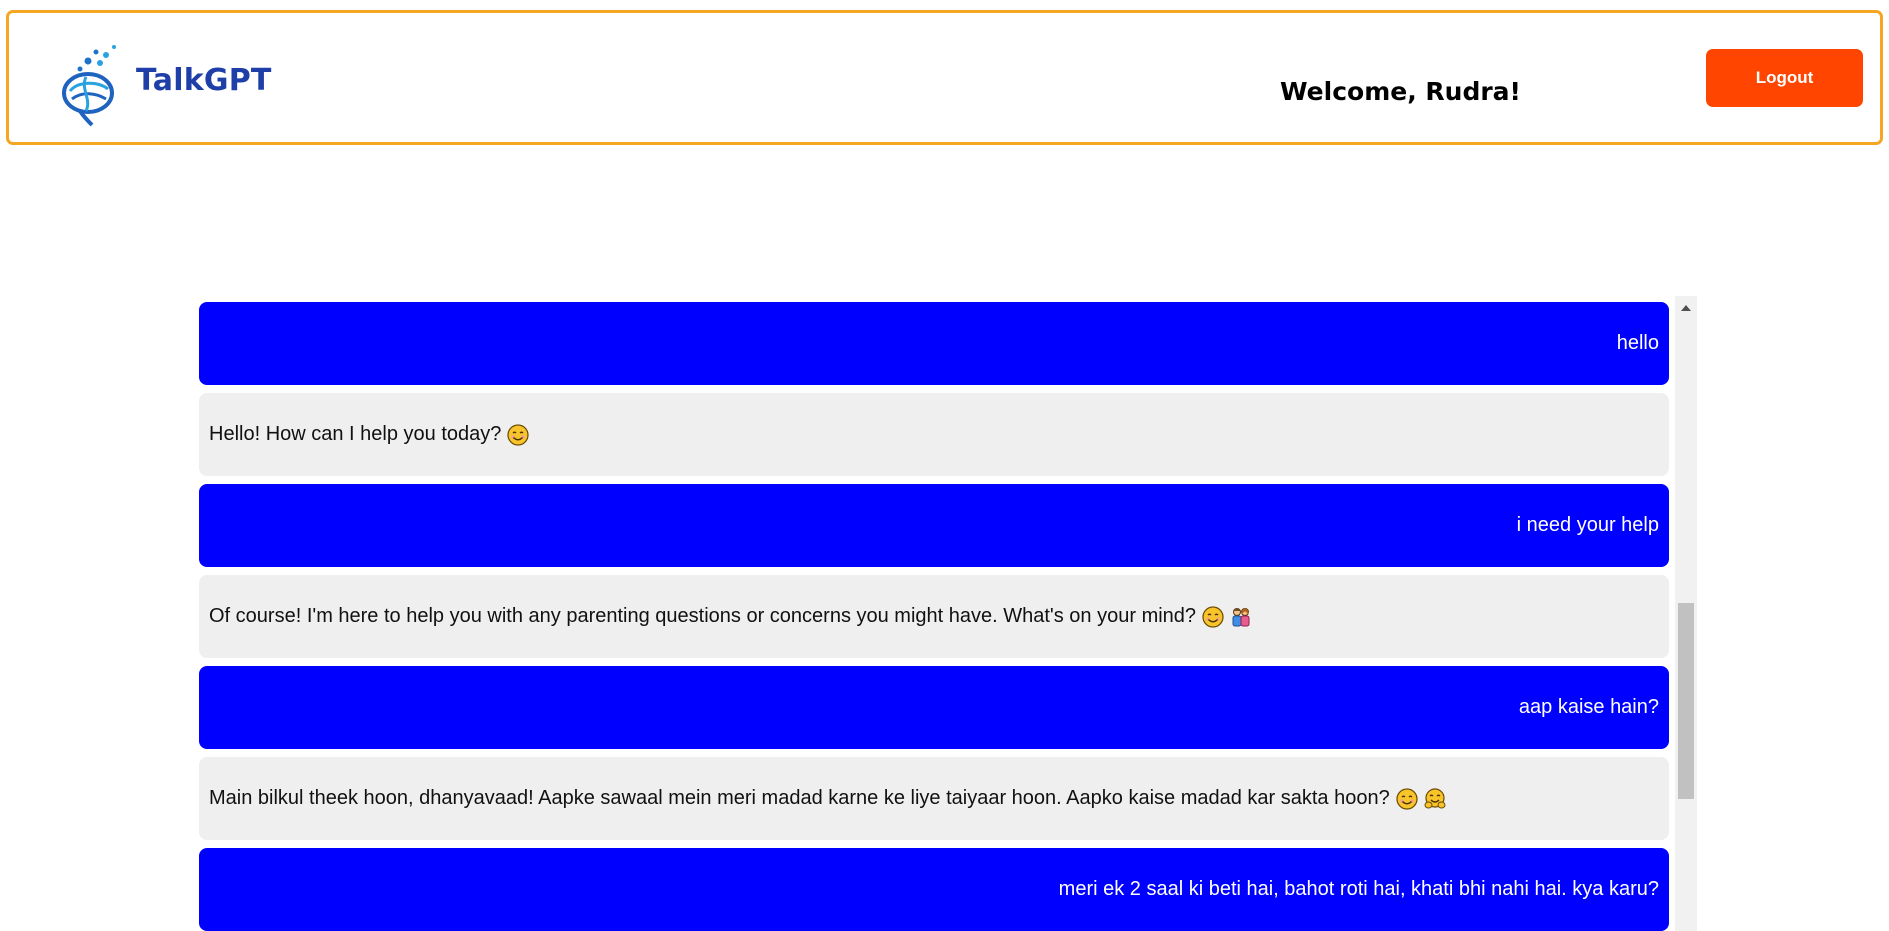 The image size is (1889, 931). Describe the element at coordinates (1435, 797) in the screenshot. I see `hugging-face-icon` at that location.